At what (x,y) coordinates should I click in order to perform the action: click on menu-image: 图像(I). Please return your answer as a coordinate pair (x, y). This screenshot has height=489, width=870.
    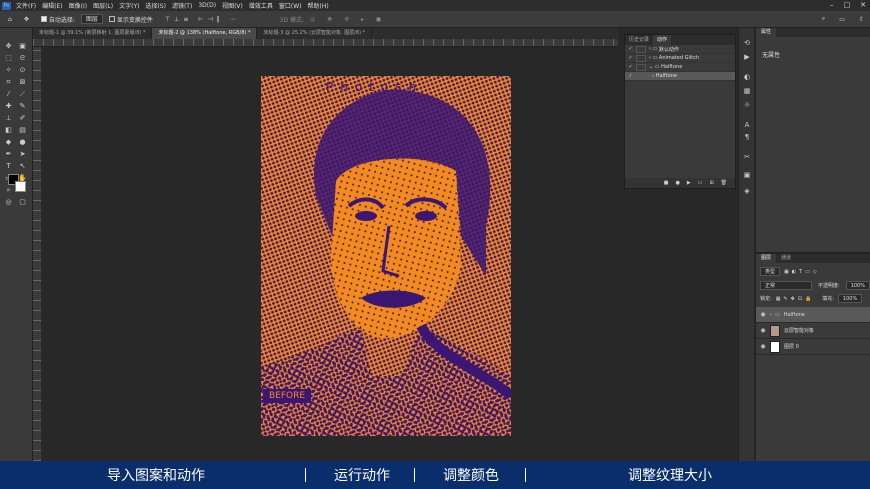
    Looking at the image, I should click on (78, 5).